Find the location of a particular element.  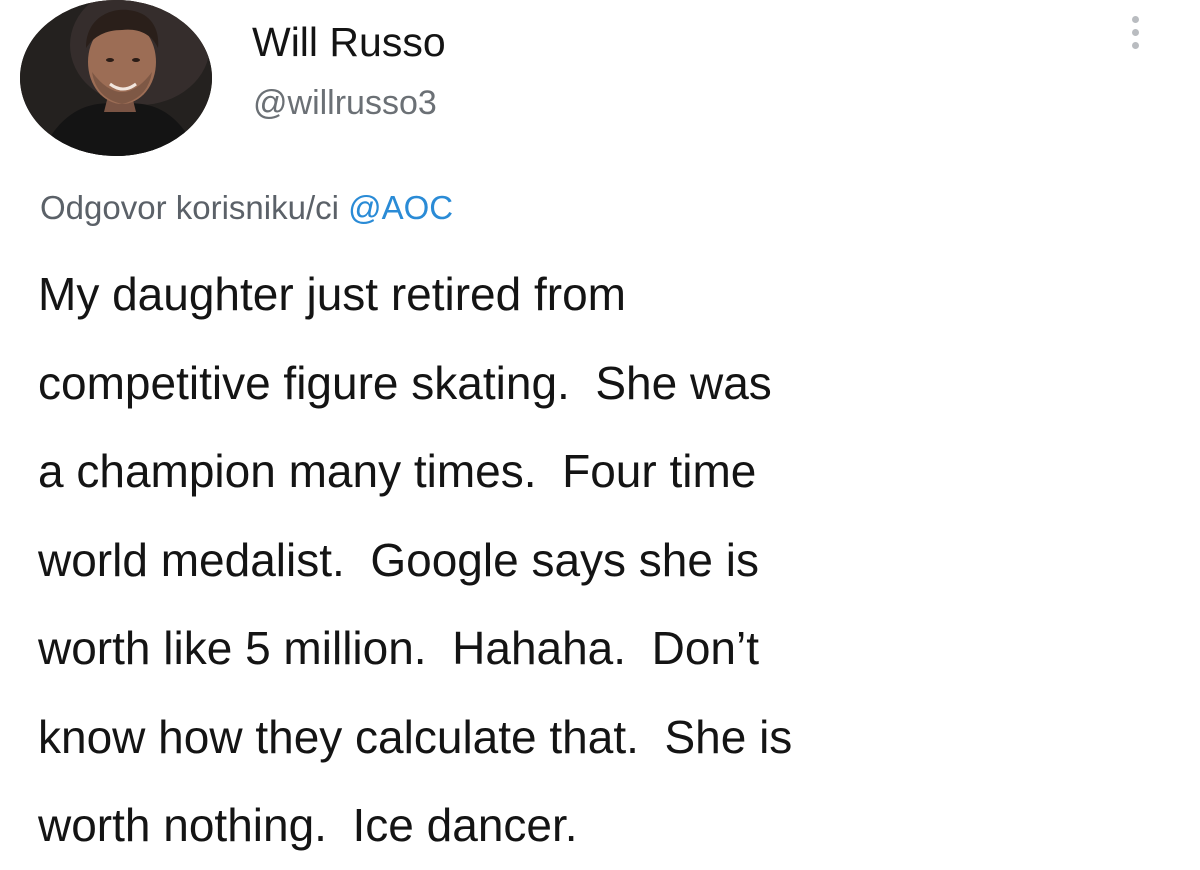

tweet-text-line: world medalist. Google says she is is located at coordinates (398, 559).